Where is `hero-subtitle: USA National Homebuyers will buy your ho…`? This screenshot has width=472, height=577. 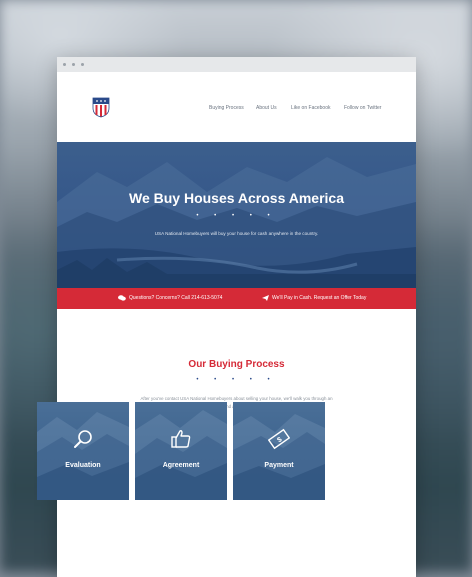
hero-subtitle: USA National Homebuyers will buy your ho… is located at coordinates (236, 233).